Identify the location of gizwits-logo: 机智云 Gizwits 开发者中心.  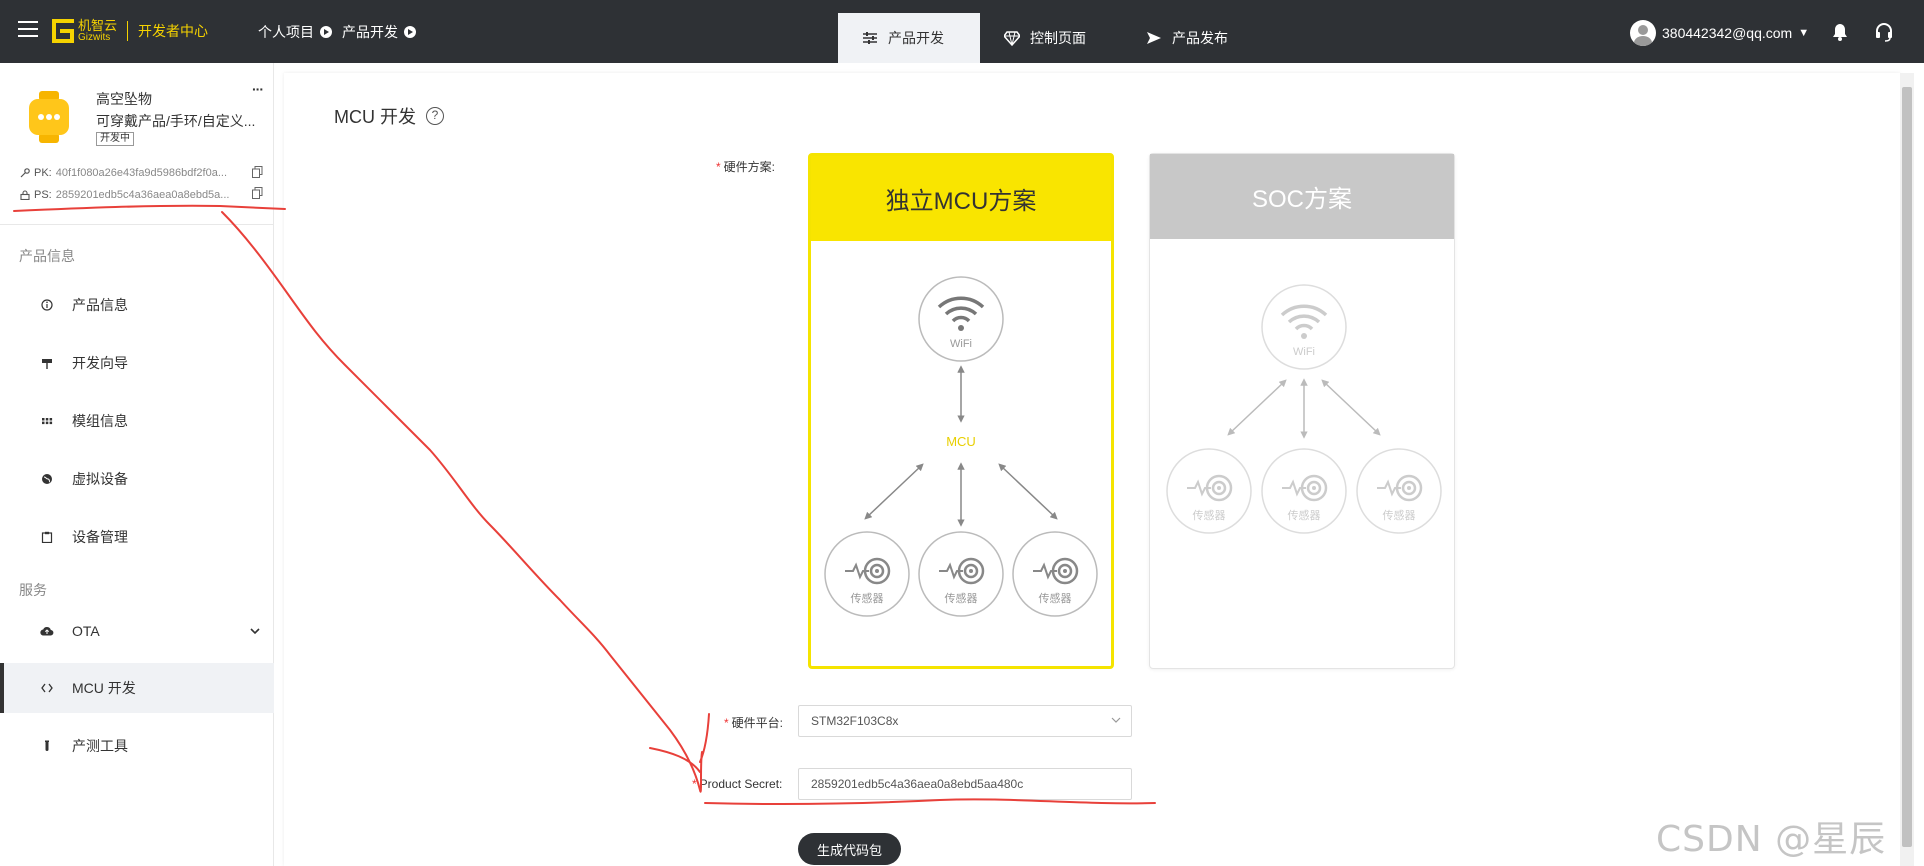
(130, 31).